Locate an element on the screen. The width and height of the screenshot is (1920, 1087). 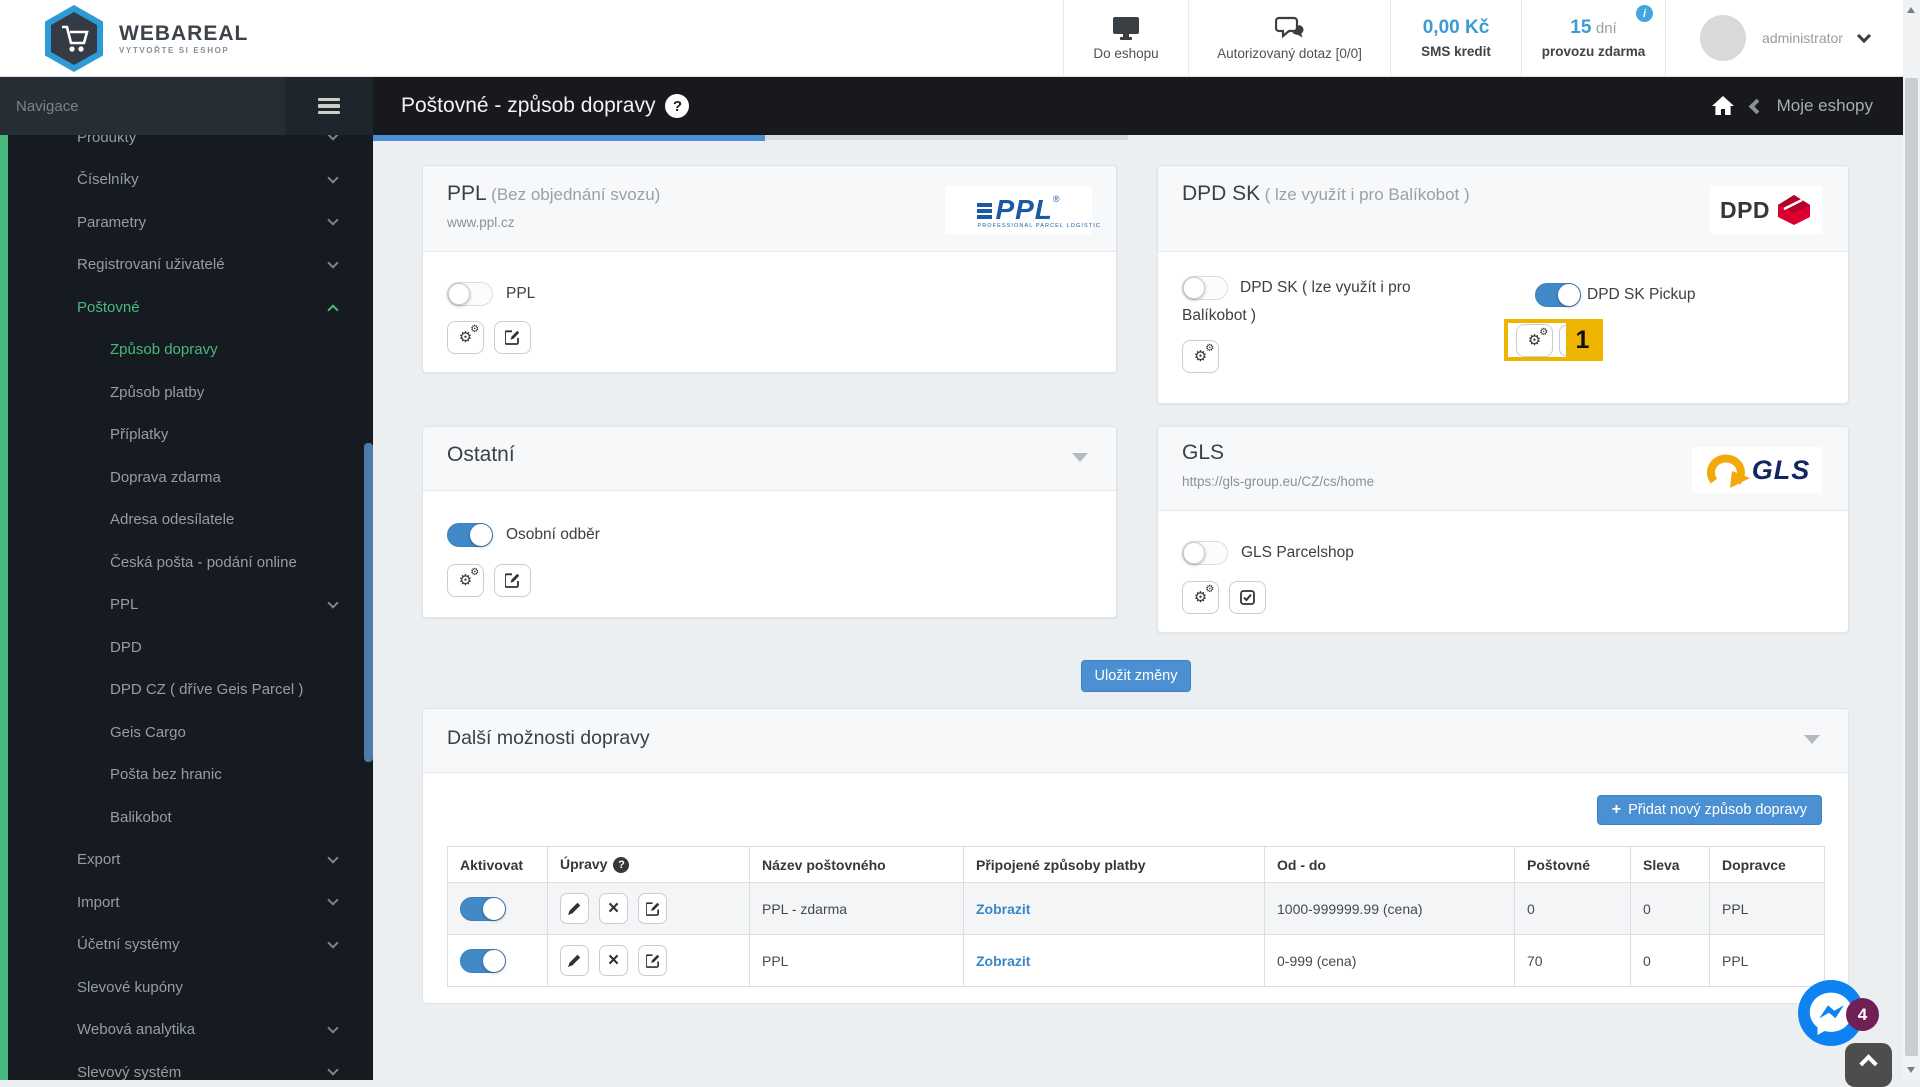
col-aktivovat: Aktivovat is located at coordinates (497, 864).